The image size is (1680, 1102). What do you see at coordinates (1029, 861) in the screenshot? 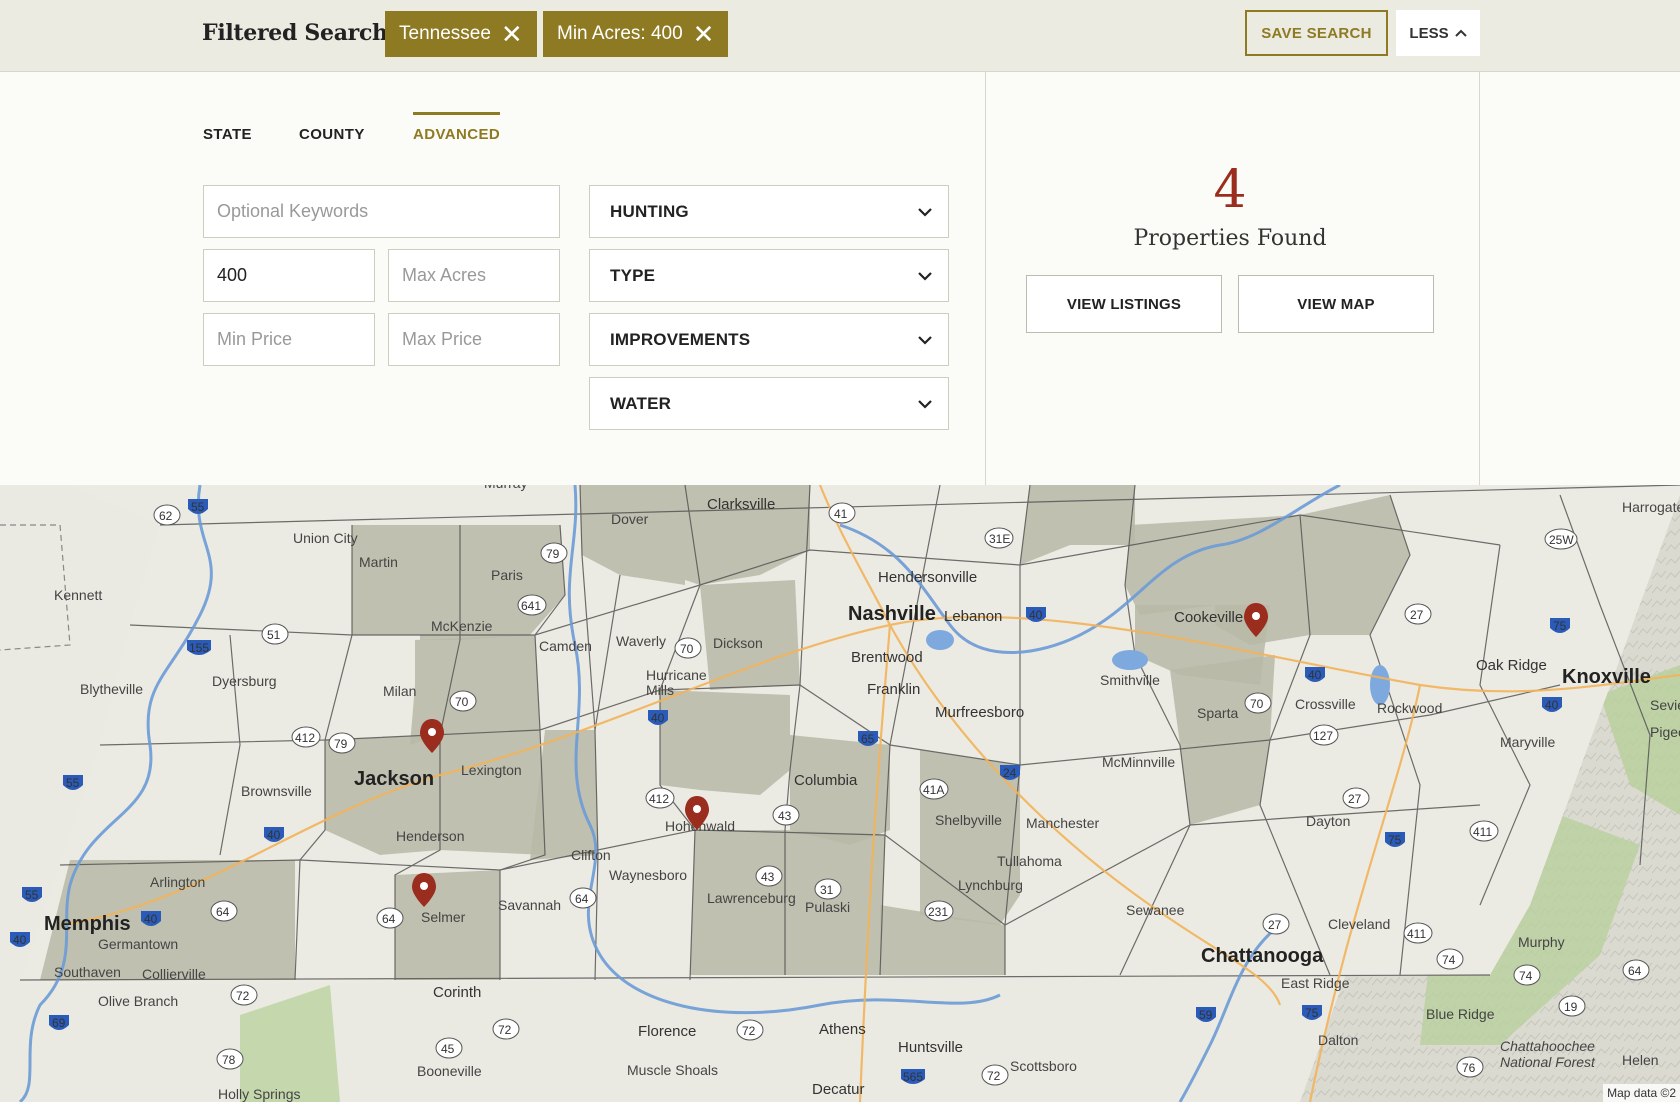
I see `svg-text: Tullahoma` at bounding box center [1029, 861].